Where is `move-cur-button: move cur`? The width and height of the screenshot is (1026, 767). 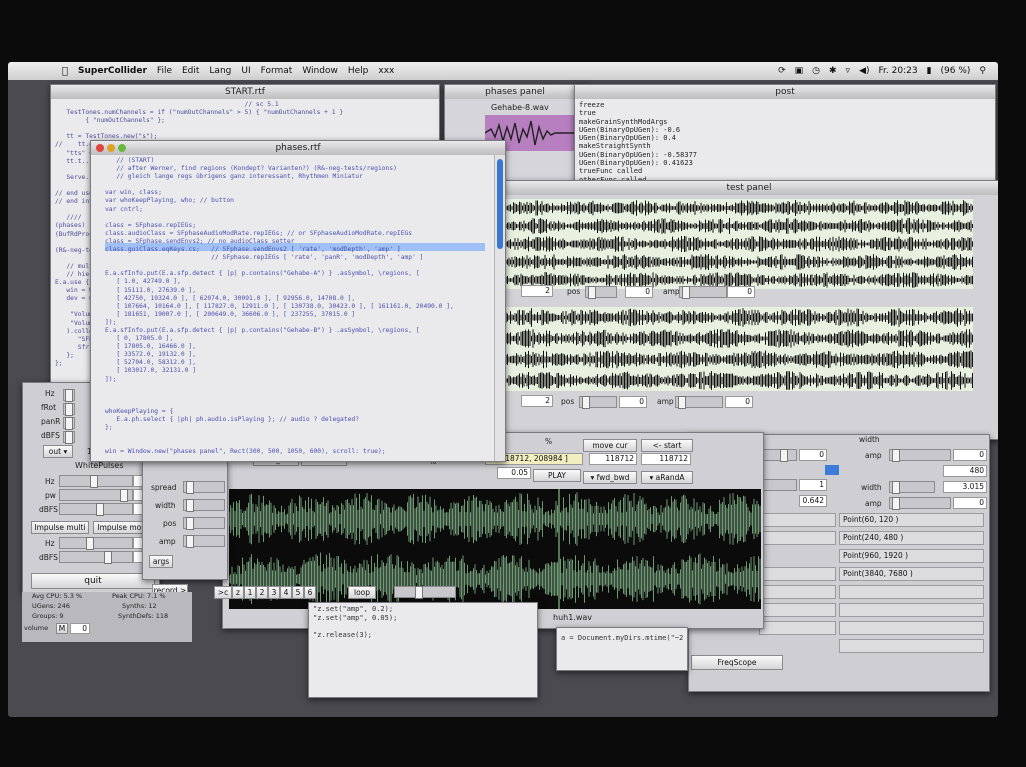
move-cur-button: move cur is located at coordinates (610, 445).